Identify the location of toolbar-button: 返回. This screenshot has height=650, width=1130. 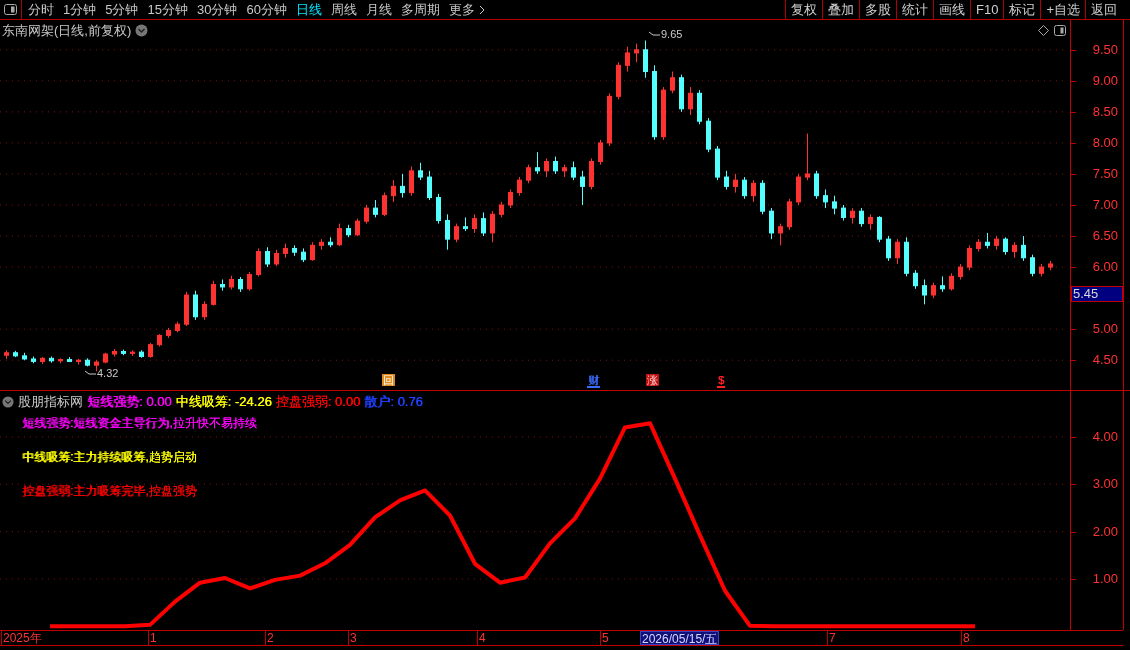
(1103, 10).